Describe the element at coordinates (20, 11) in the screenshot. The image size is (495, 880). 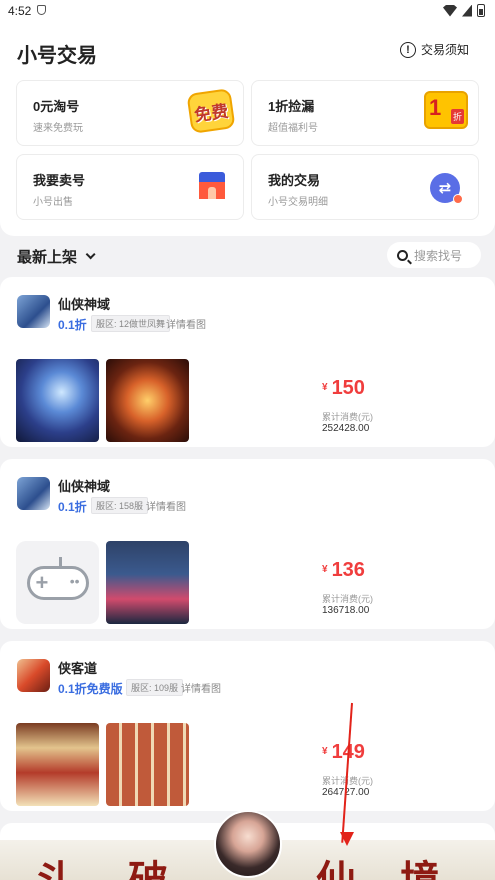
I see `status-time: 4:52` at that location.